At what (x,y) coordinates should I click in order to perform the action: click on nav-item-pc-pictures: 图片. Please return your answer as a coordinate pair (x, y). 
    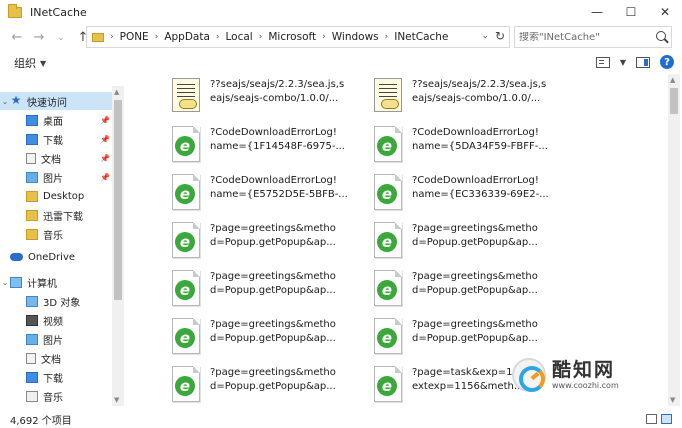
    Looking at the image, I should click on (56, 339).